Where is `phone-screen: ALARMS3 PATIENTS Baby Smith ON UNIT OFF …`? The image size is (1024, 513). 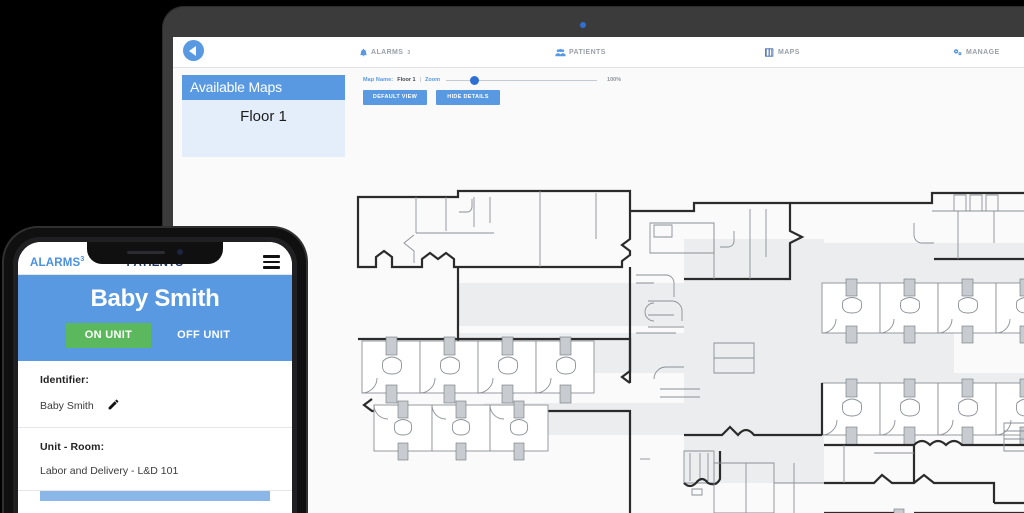 phone-screen: ALARMS3 PATIENTS Baby Smith ON UNIT OFF … is located at coordinates (155, 377).